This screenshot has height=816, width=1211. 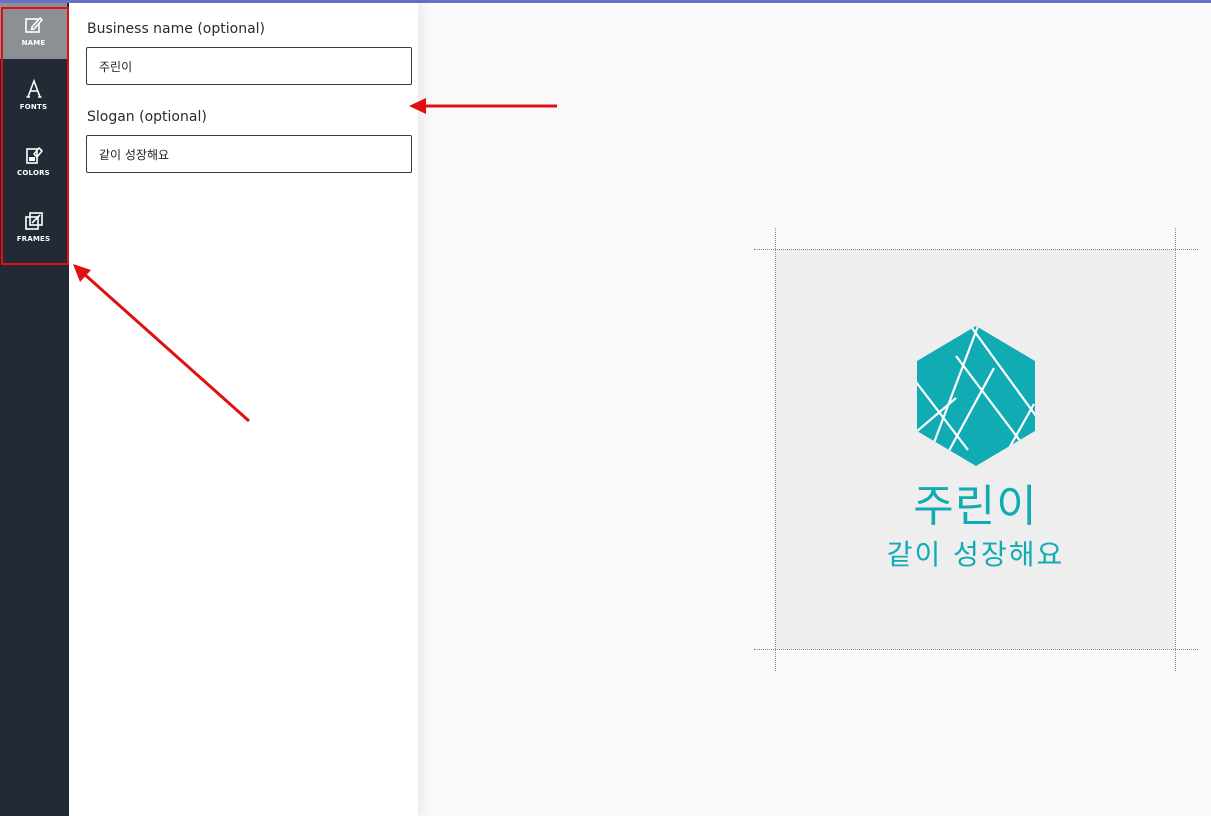 What do you see at coordinates (166, 347) in the screenshot?
I see `annotation-arrow-diagonal` at bounding box center [166, 347].